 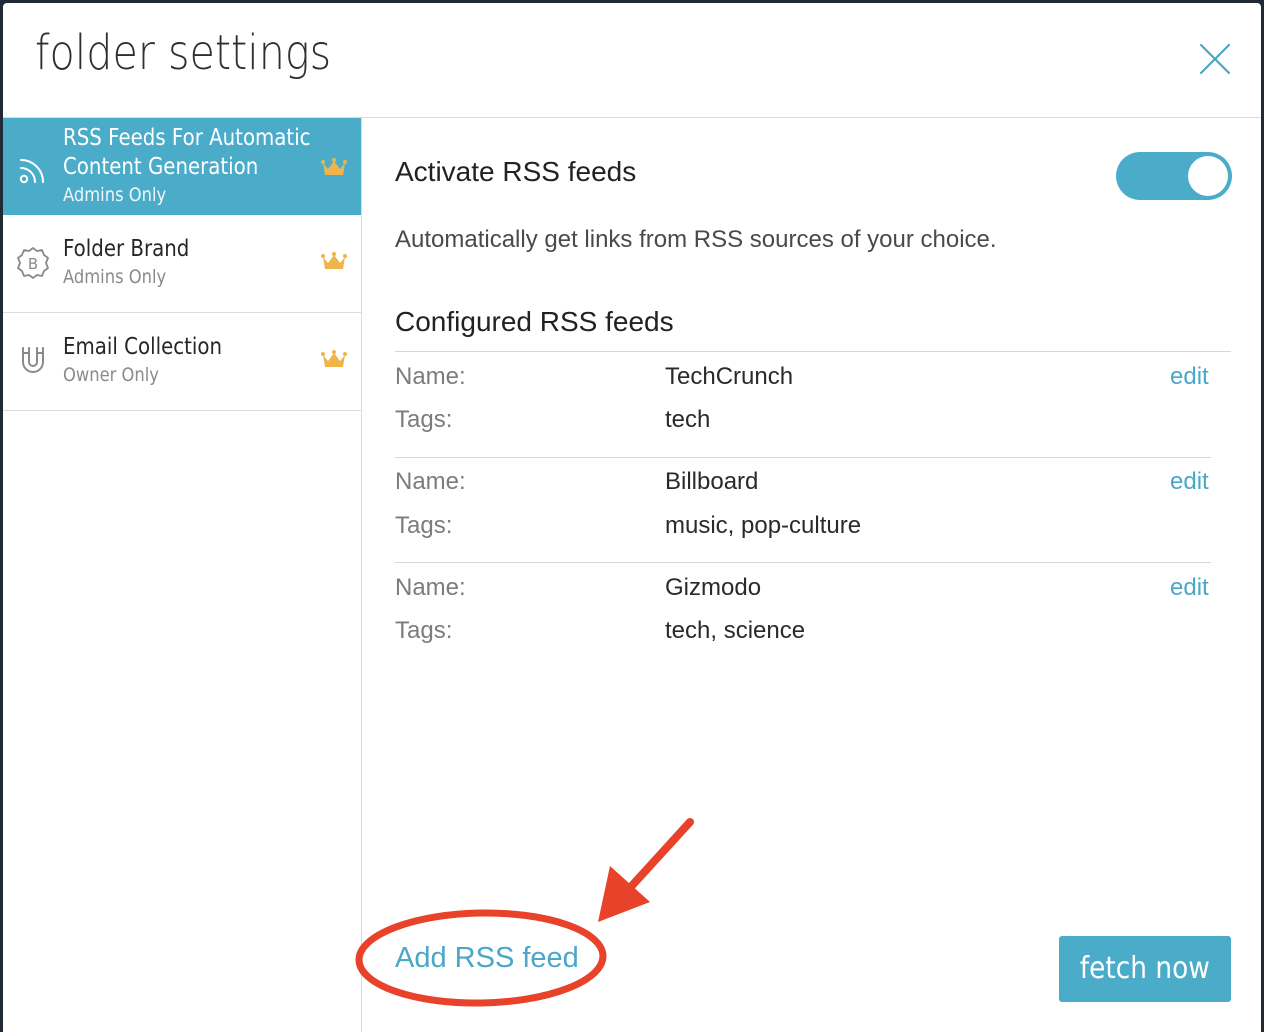 What do you see at coordinates (735, 630) in the screenshot?
I see `feed-tags-value: tech, science` at bounding box center [735, 630].